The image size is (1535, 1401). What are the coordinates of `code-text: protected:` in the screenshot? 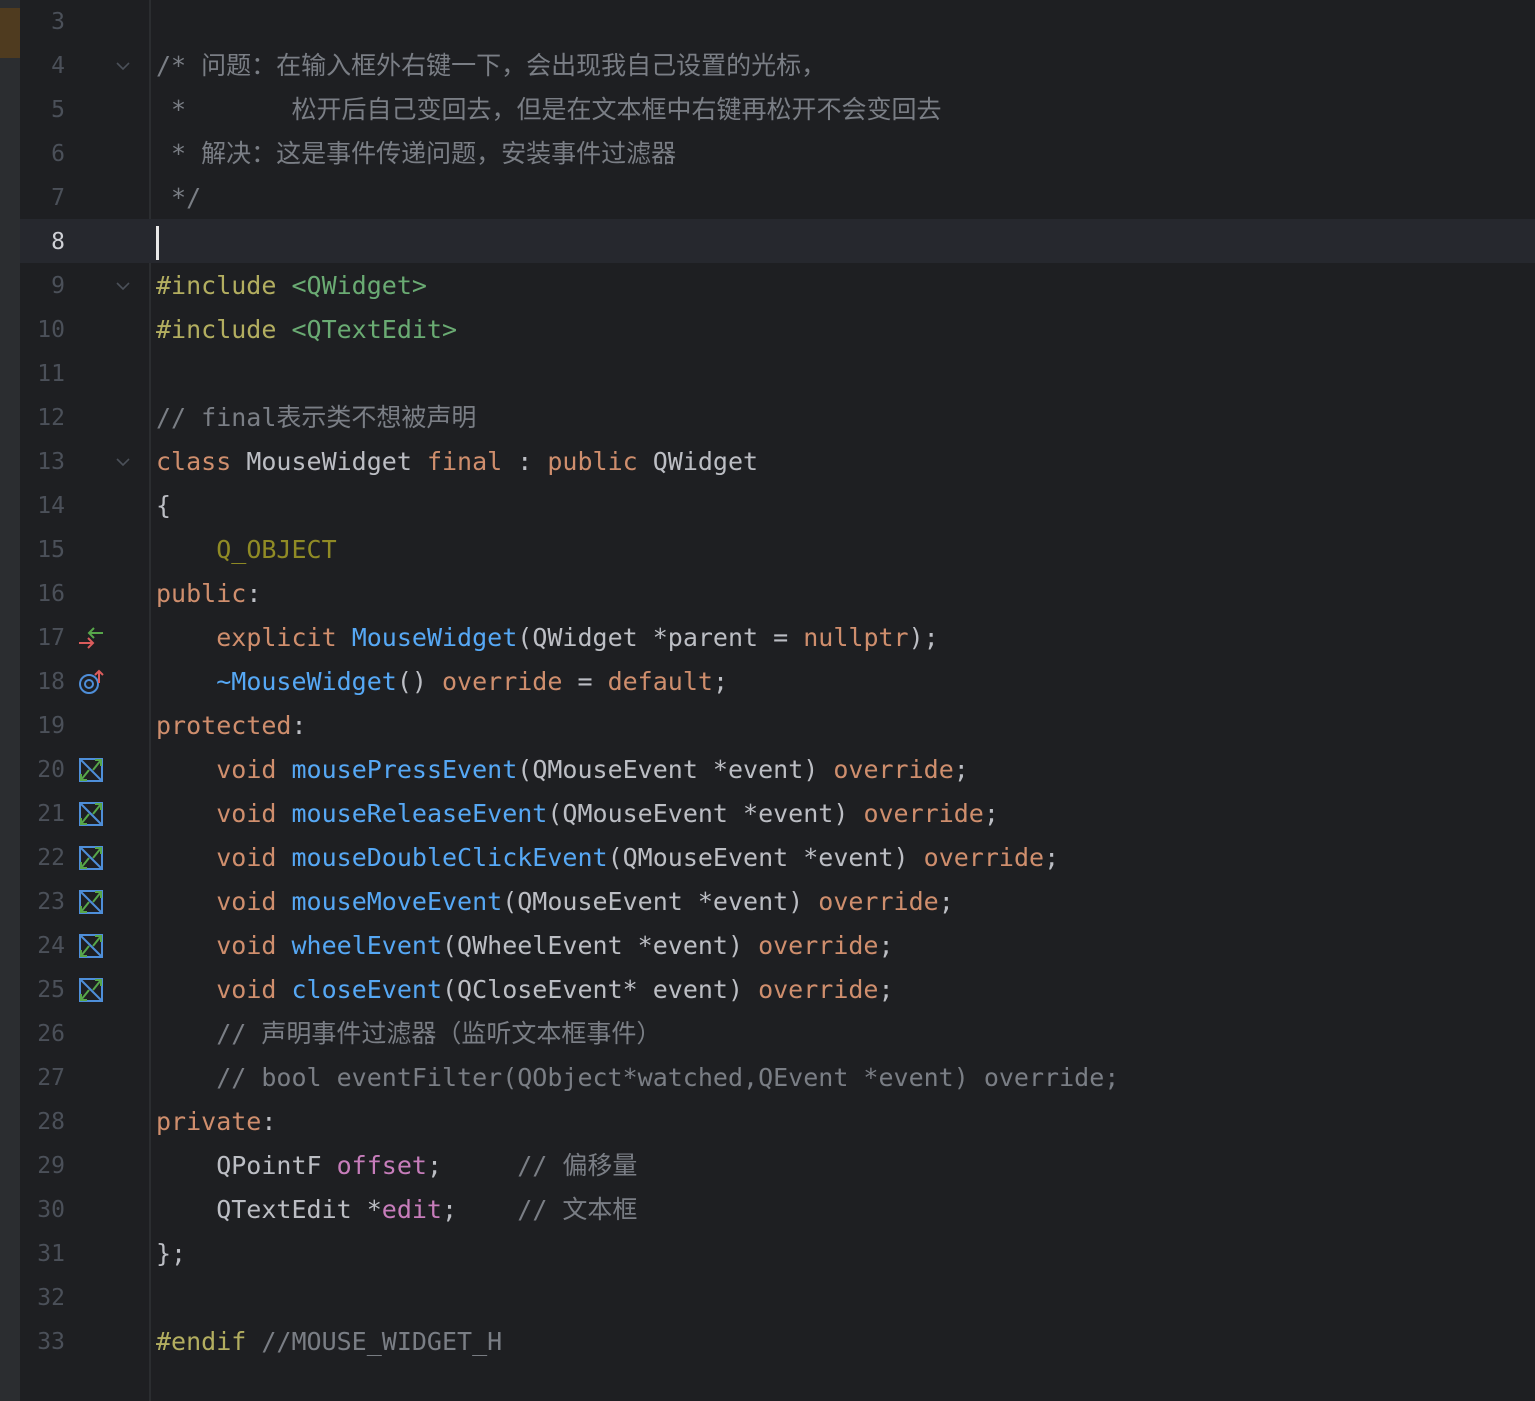 It's located at (231, 726).